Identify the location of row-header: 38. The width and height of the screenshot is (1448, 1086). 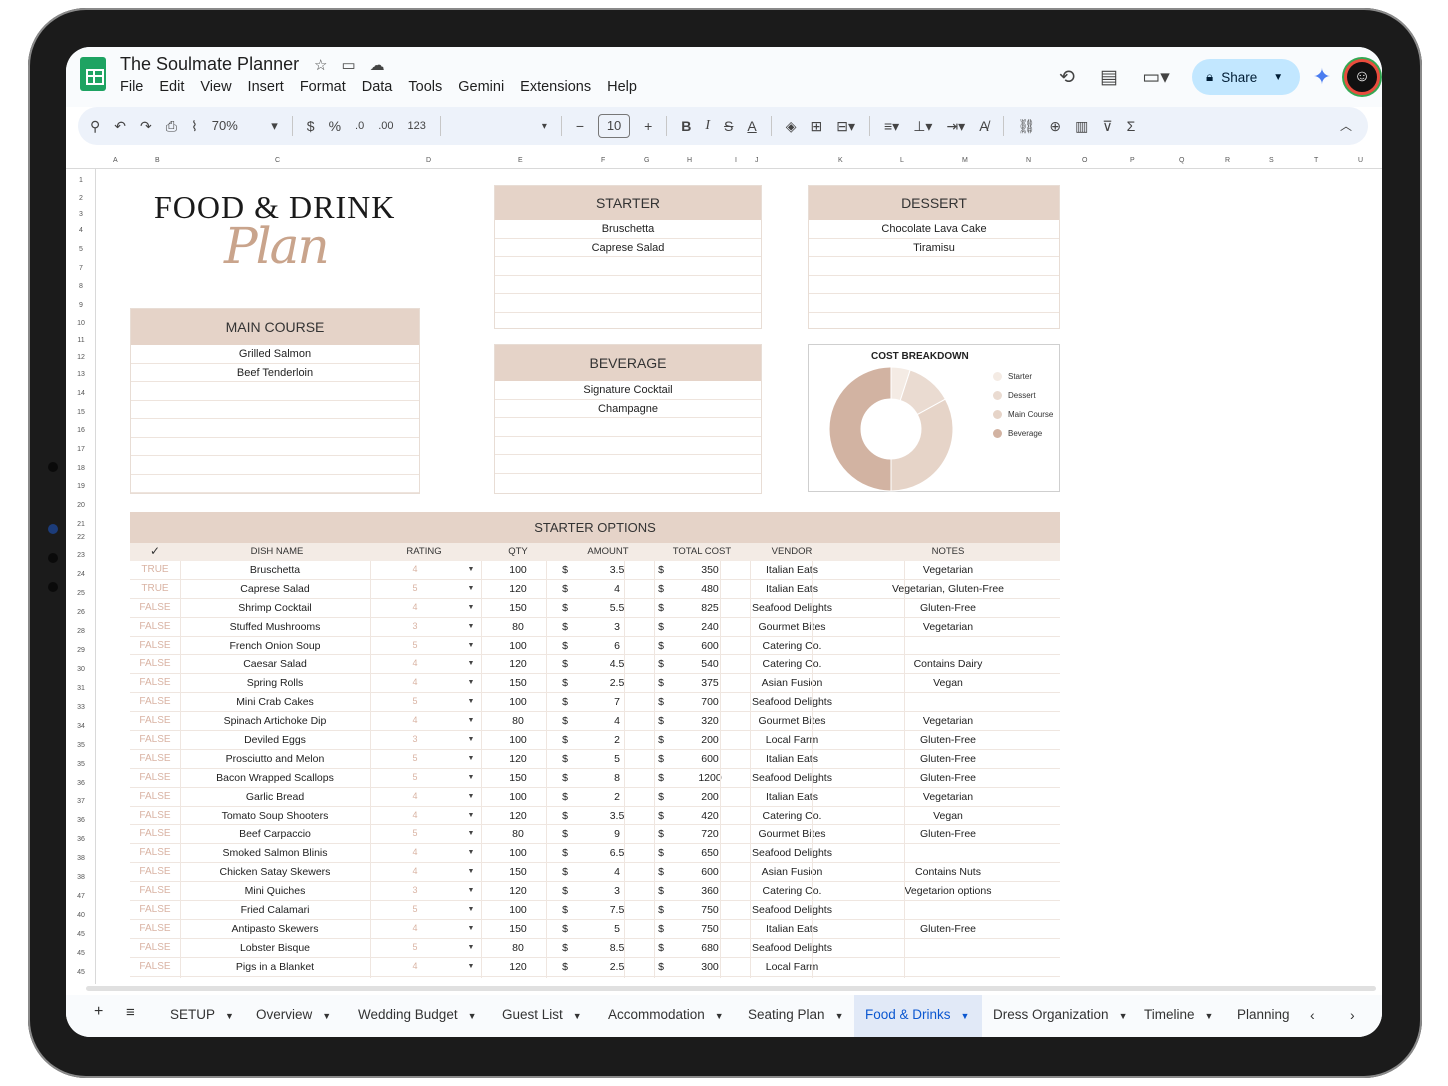
(81, 858).